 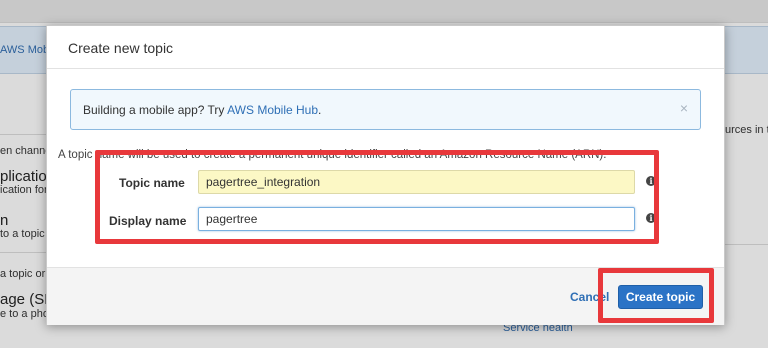 I want to click on close-icon: ×, so click(x=684, y=108).